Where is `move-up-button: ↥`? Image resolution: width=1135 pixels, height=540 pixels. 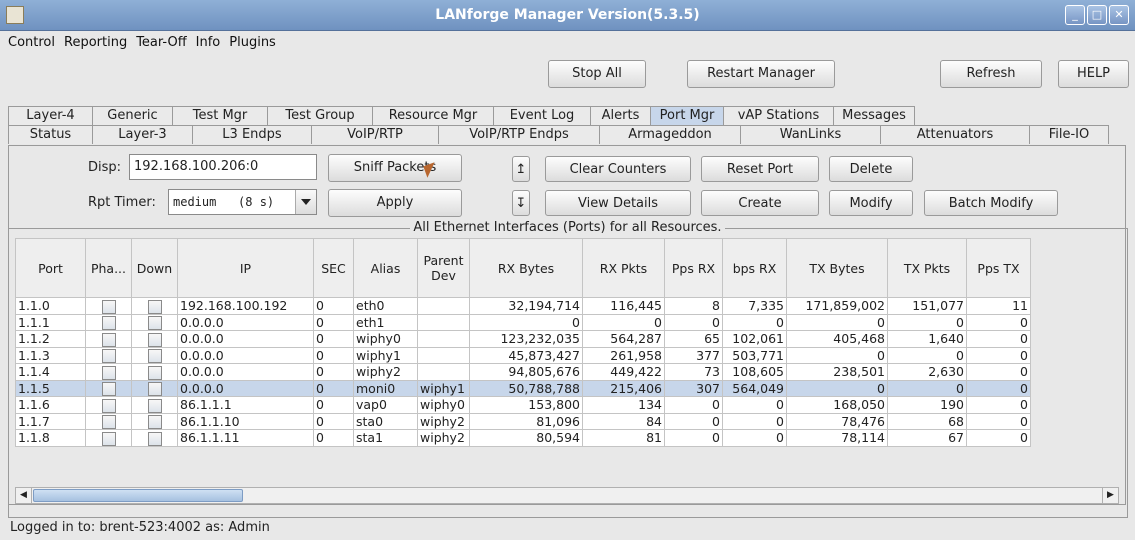 move-up-button: ↥ is located at coordinates (521, 169).